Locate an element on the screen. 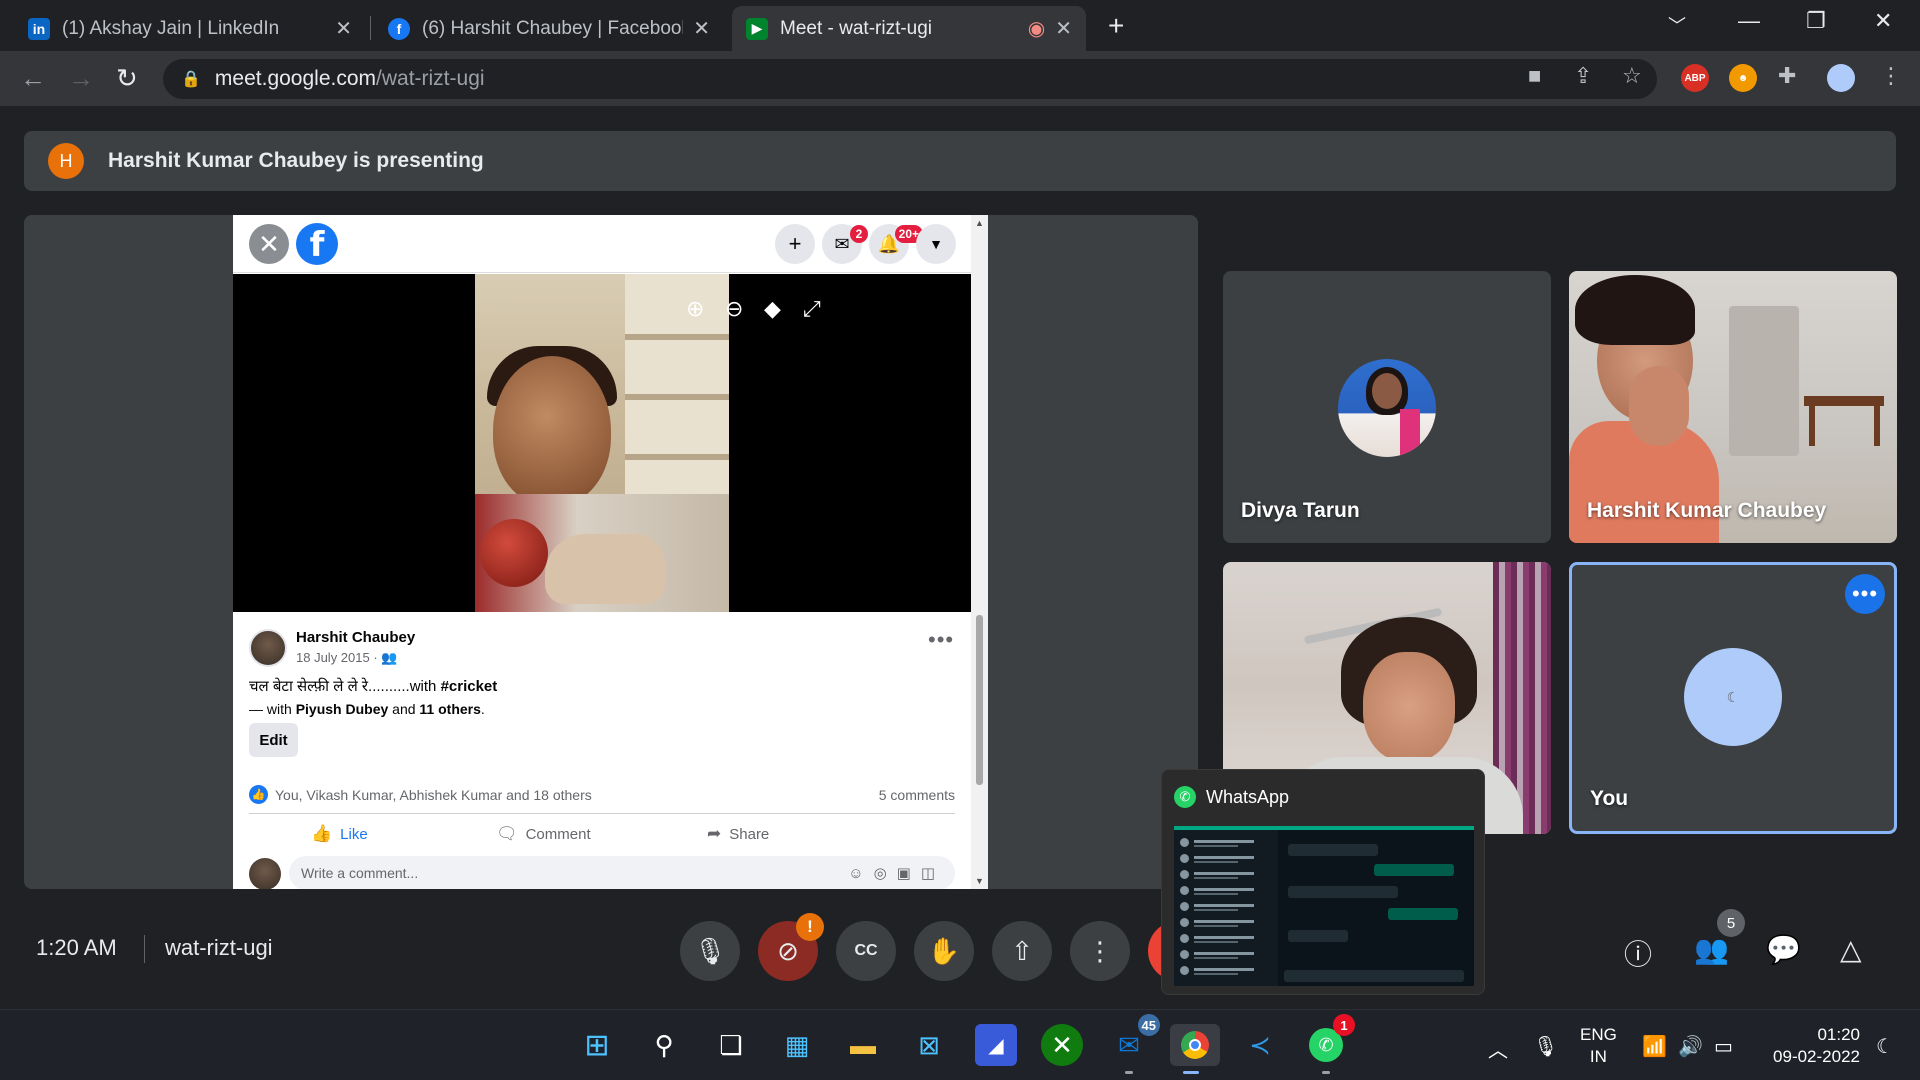 This screenshot has height=1080, width=1920. microphone-button: 🎙 is located at coordinates (710, 951).